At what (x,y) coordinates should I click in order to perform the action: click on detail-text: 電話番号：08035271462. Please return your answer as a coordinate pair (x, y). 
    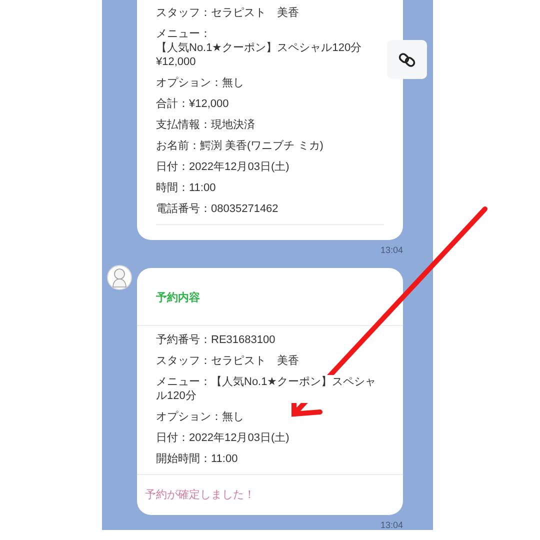
    Looking at the image, I should click on (217, 209).